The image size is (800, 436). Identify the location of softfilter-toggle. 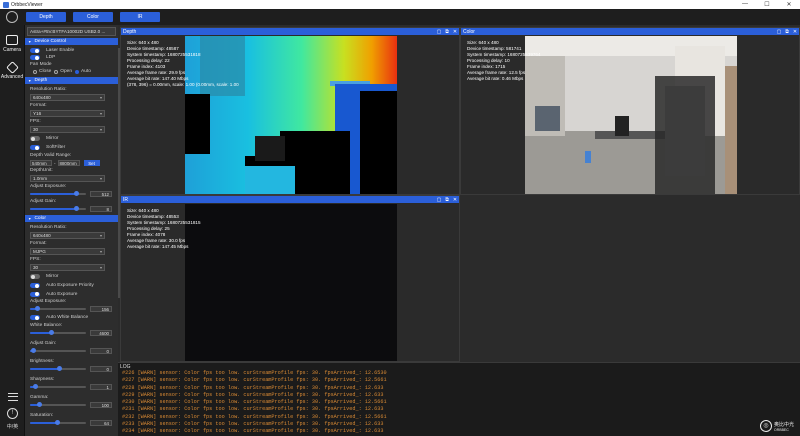
(35, 147).